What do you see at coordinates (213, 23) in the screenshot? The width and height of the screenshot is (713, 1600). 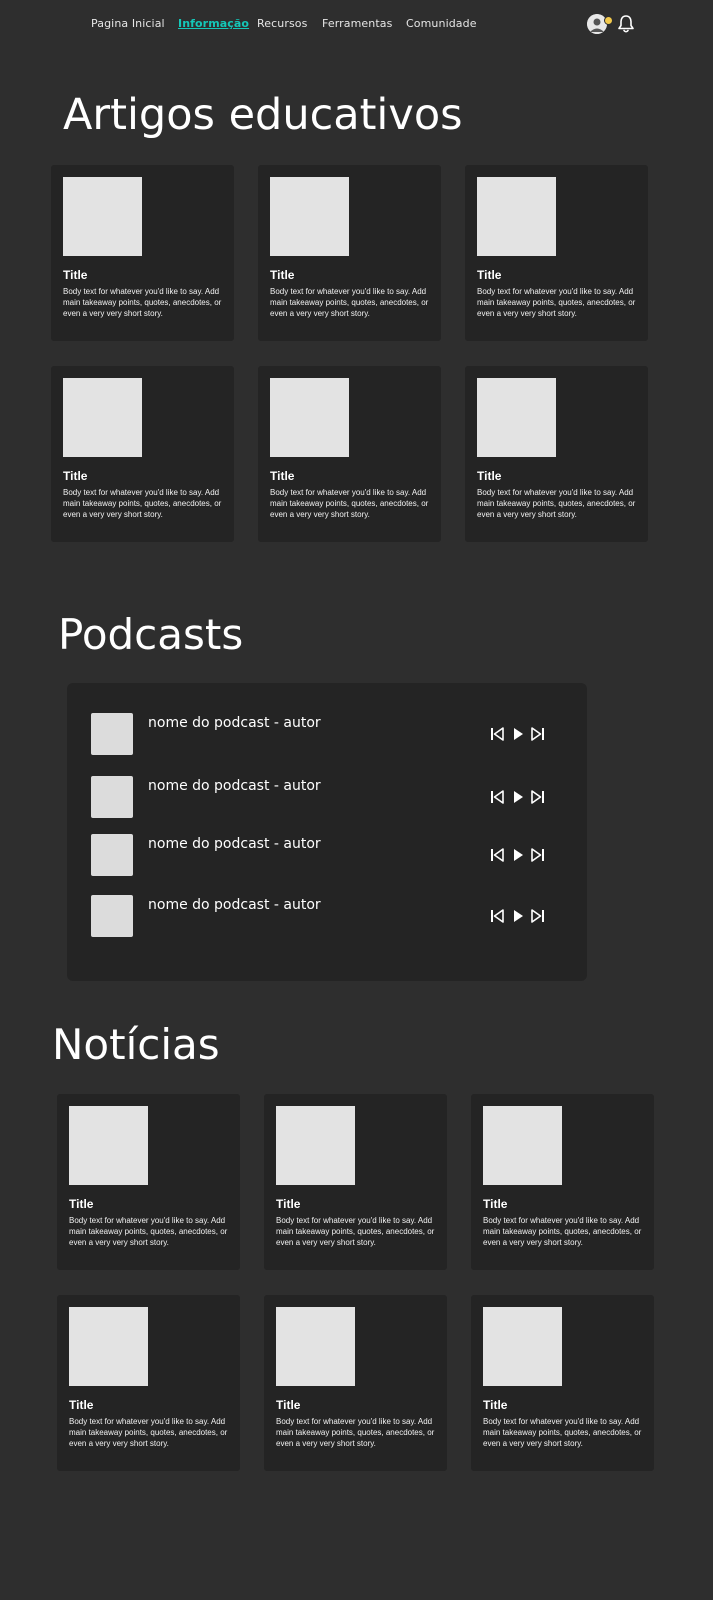 I see `nav-link-informacao: Informação` at bounding box center [213, 23].